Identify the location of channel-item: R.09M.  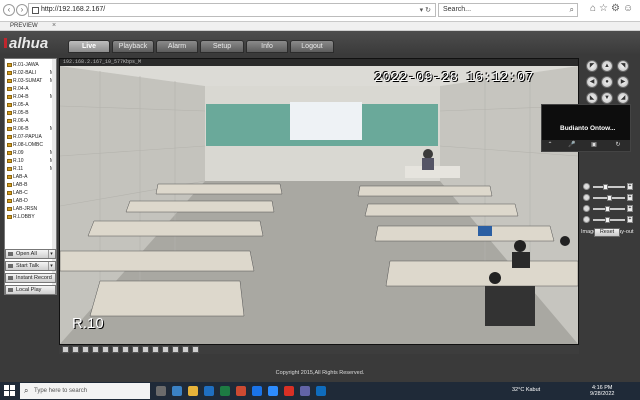
(30, 153).